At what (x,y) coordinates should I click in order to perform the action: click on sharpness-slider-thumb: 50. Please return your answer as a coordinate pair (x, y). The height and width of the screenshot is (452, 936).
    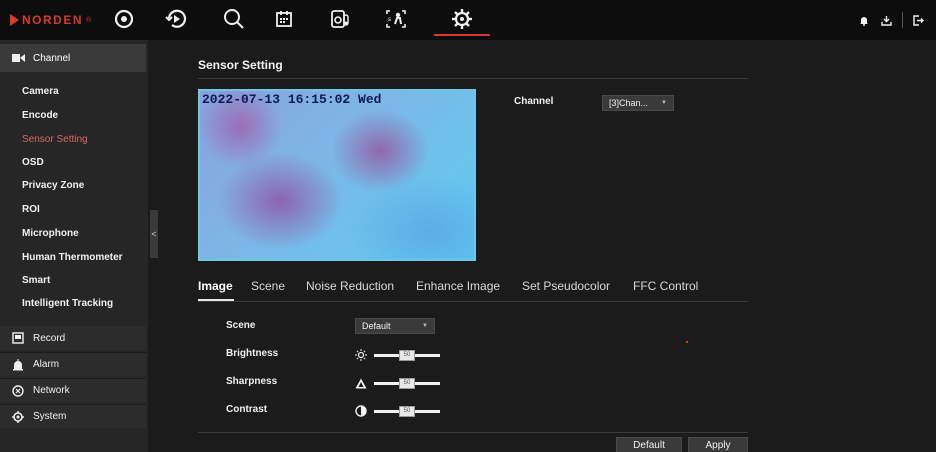
    Looking at the image, I should click on (407, 383).